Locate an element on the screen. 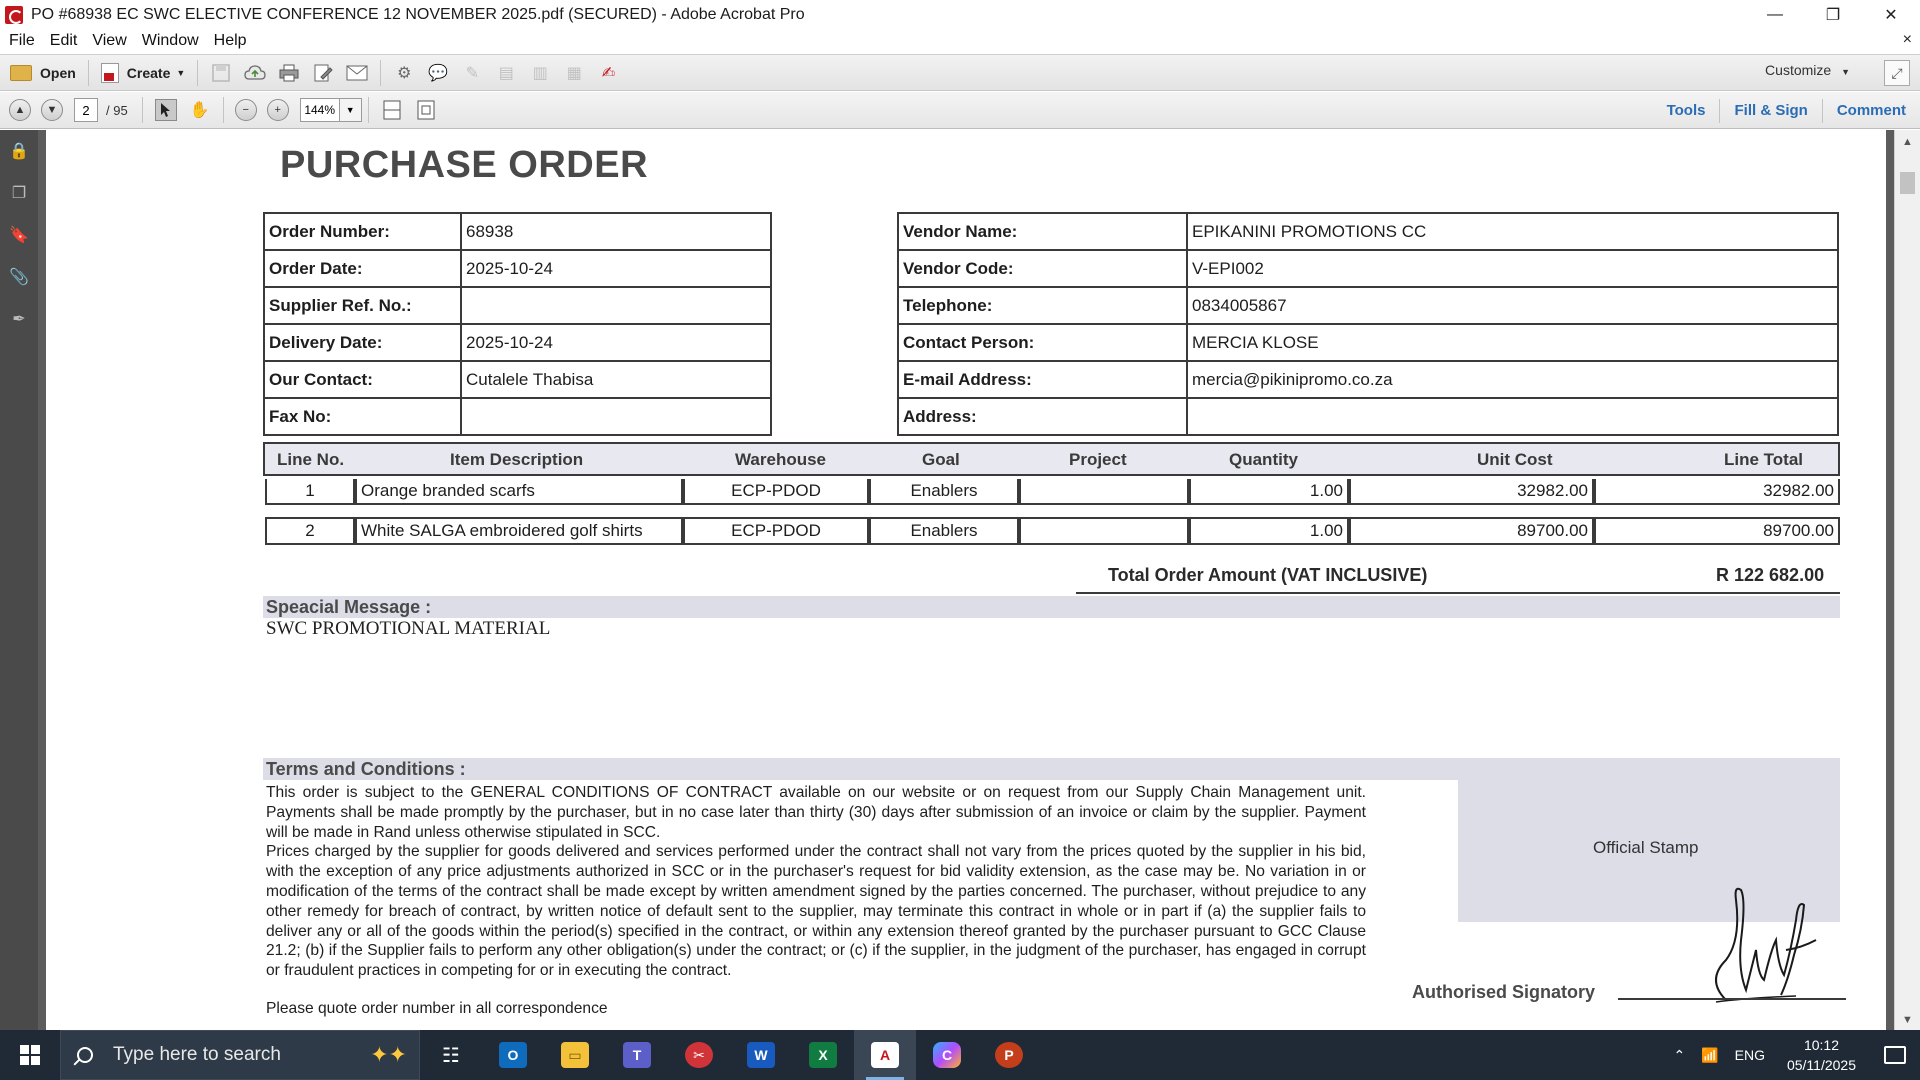  minimize-button: — is located at coordinates (1775, 14).